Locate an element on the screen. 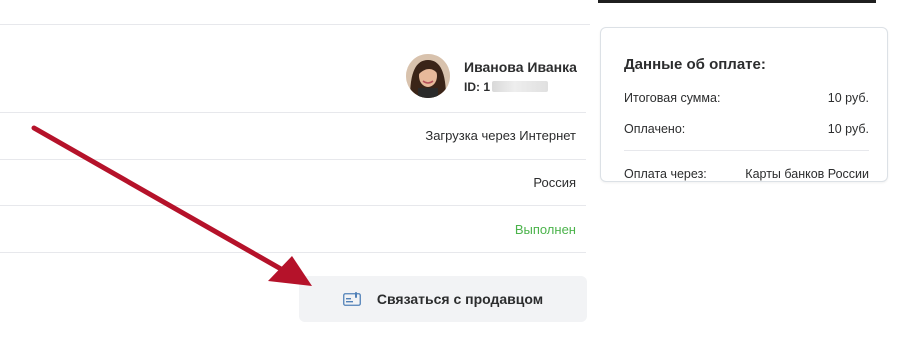  contact-seller-button: Связаться с продавцом is located at coordinates (443, 299).